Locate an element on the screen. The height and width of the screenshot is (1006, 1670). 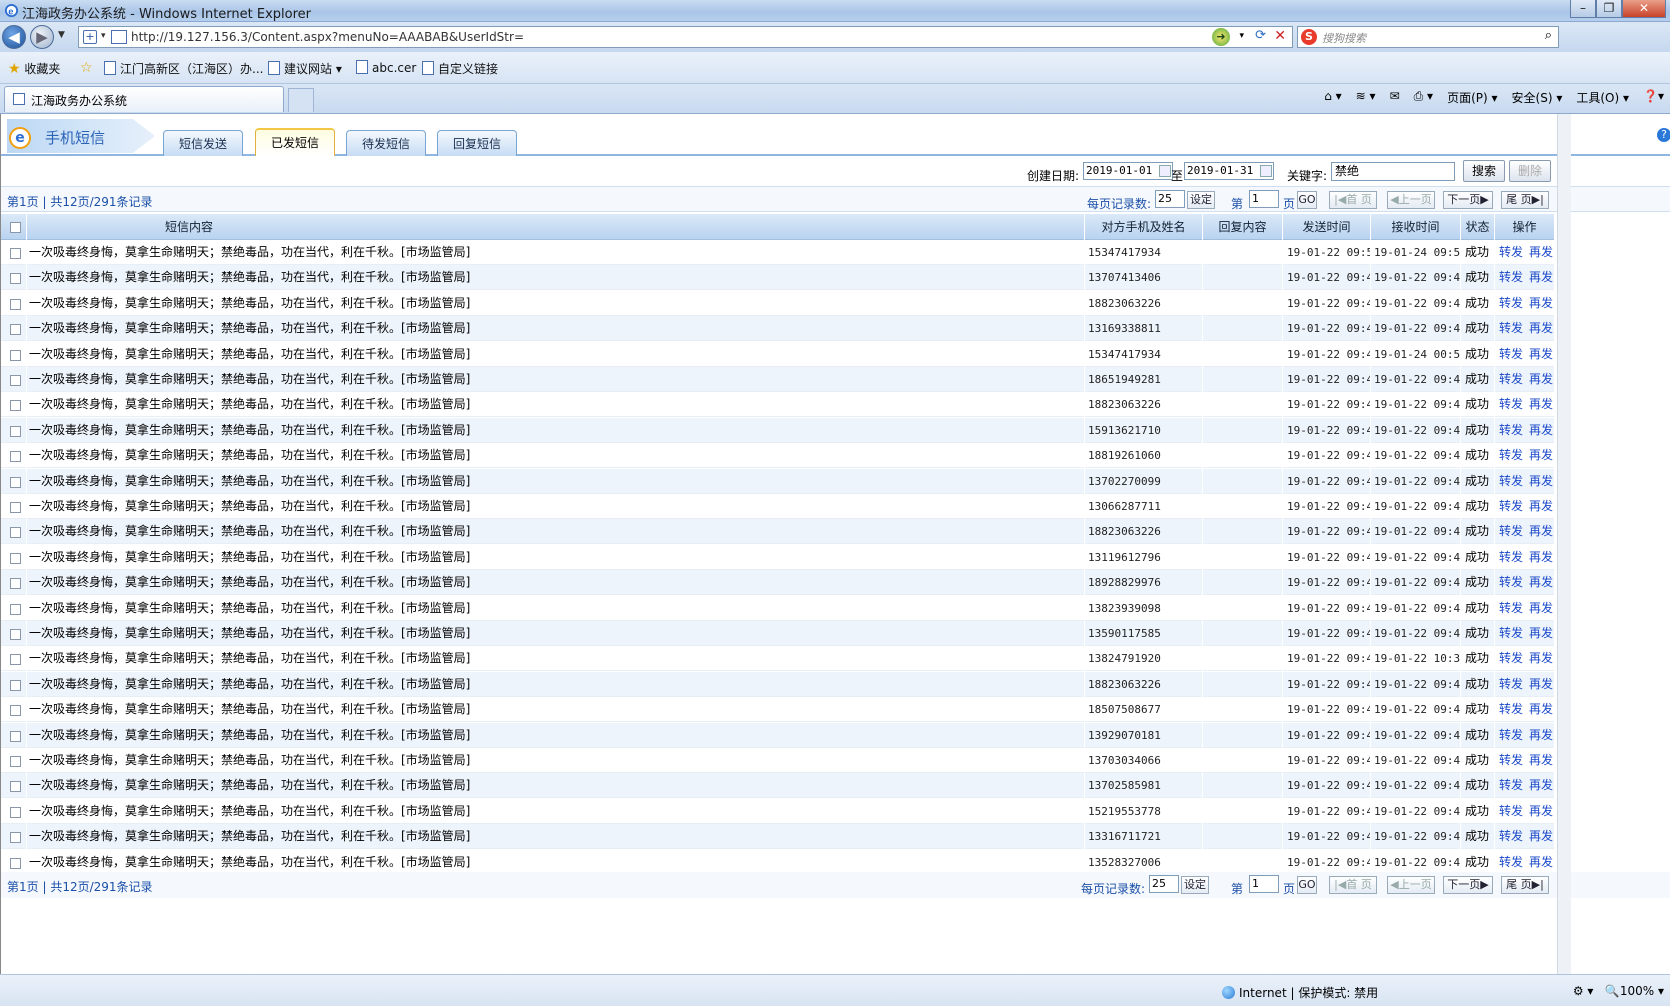
minimize-button: – is located at coordinates (1583, 9).